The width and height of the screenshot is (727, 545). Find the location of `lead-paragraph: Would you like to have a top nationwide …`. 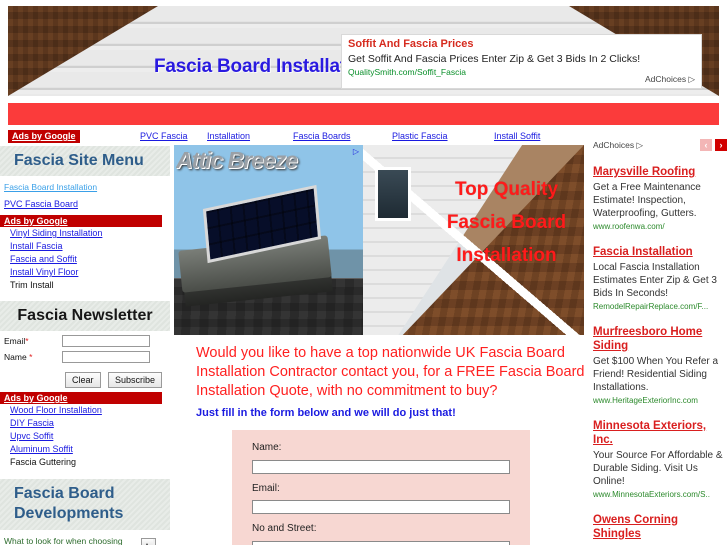

lead-paragraph: Would you like to have a top nationwide … is located at coordinates (390, 372).